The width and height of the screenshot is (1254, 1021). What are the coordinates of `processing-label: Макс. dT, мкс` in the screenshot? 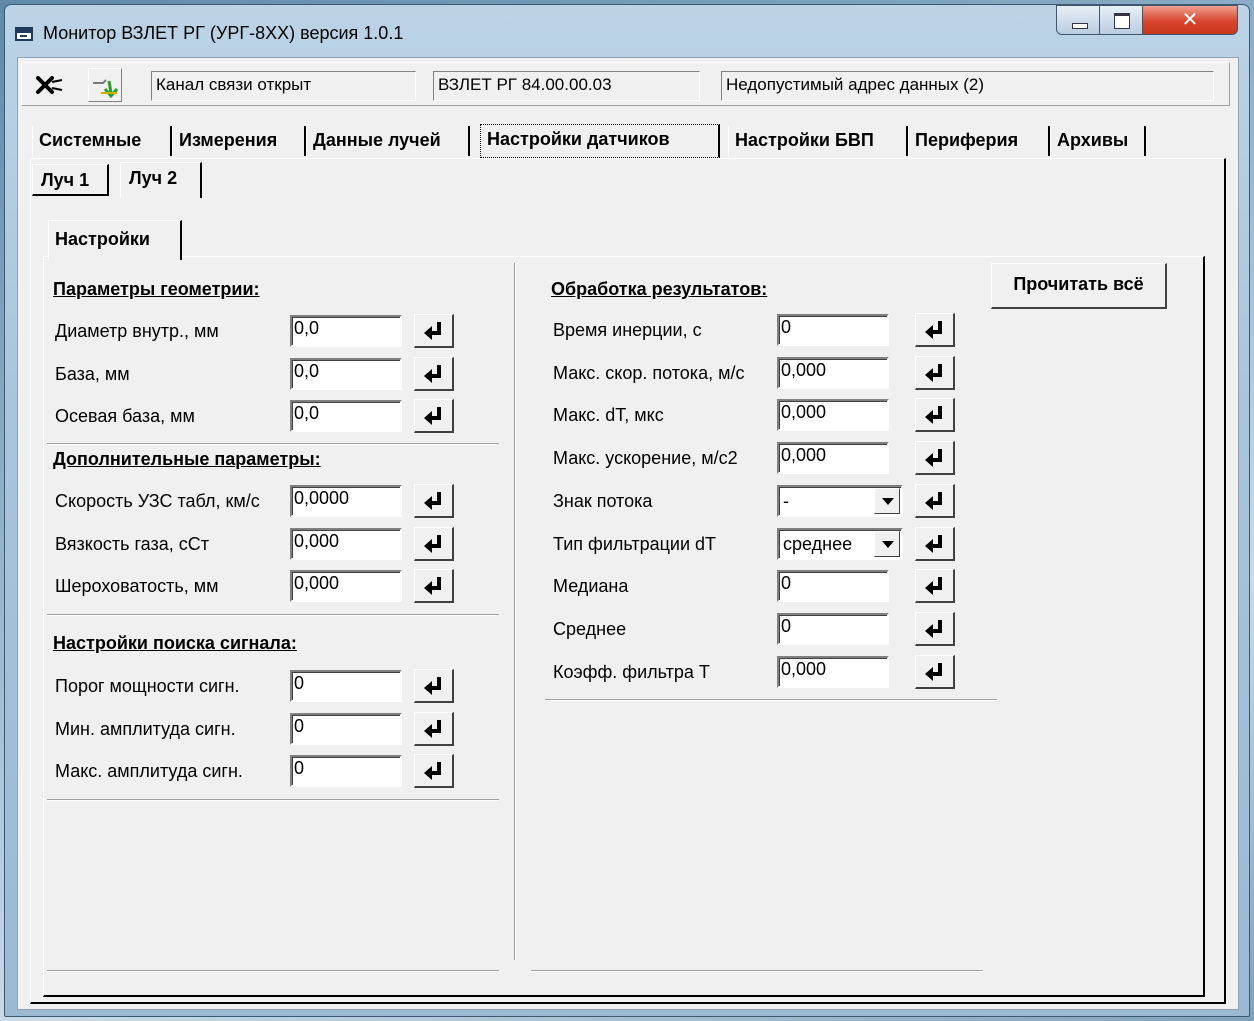 It's located at (608, 415).